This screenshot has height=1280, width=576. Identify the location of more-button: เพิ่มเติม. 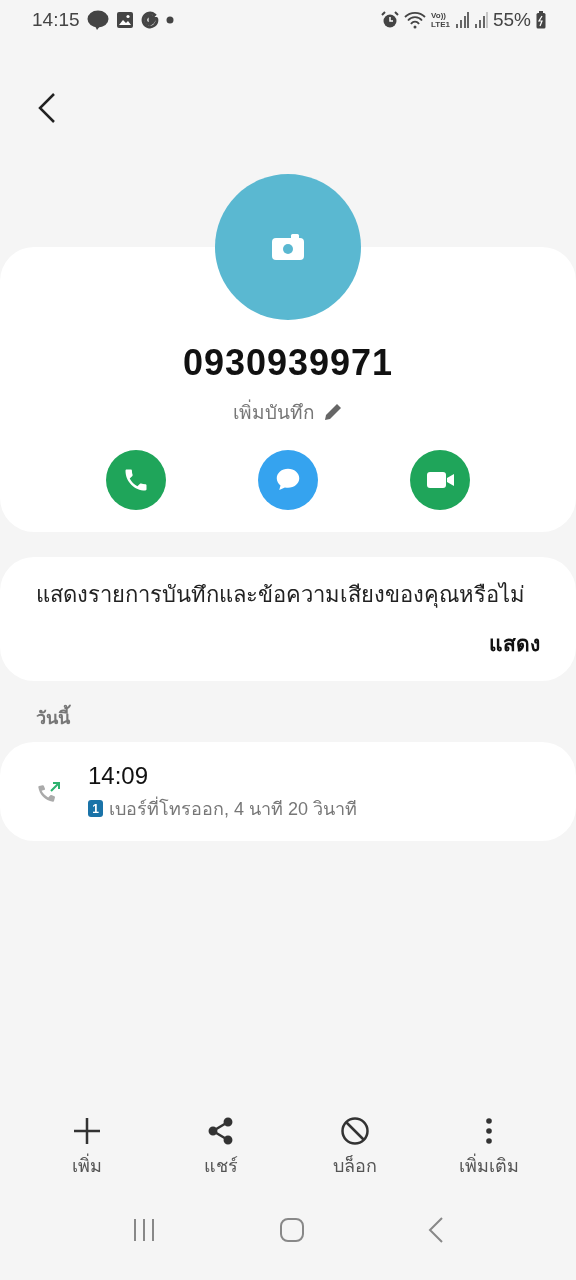
(489, 1148).